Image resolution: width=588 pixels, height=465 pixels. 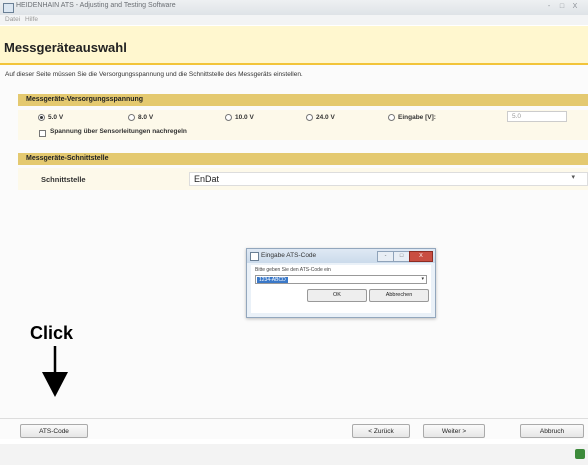 What do you see at coordinates (401, 256) in the screenshot?
I see `dialog-maximize-button: □` at bounding box center [401, 256].